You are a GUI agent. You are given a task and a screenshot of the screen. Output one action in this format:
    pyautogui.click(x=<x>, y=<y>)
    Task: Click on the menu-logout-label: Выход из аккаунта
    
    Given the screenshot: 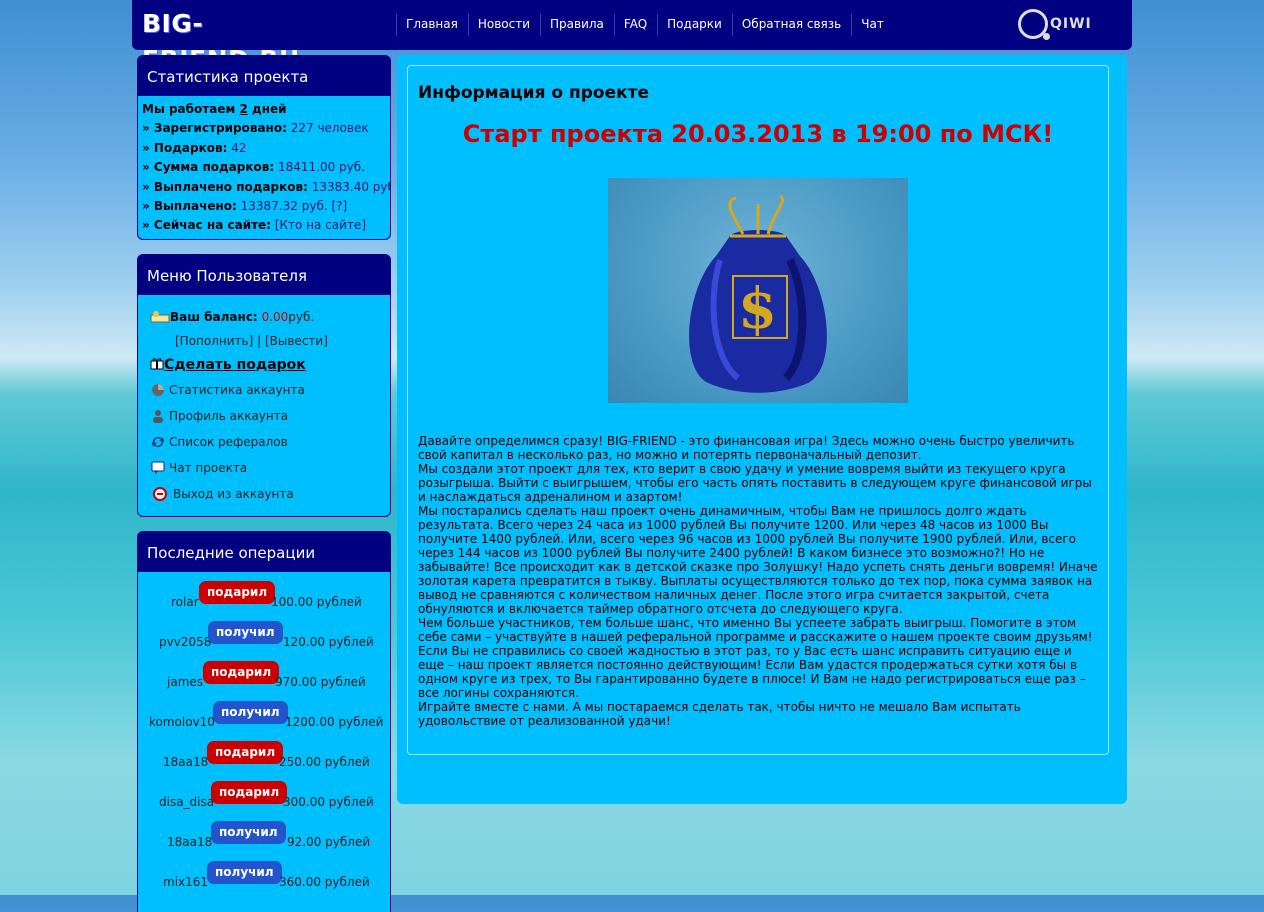 What is the action you would take?
    pyautogui.click(x=233, y=494)
    